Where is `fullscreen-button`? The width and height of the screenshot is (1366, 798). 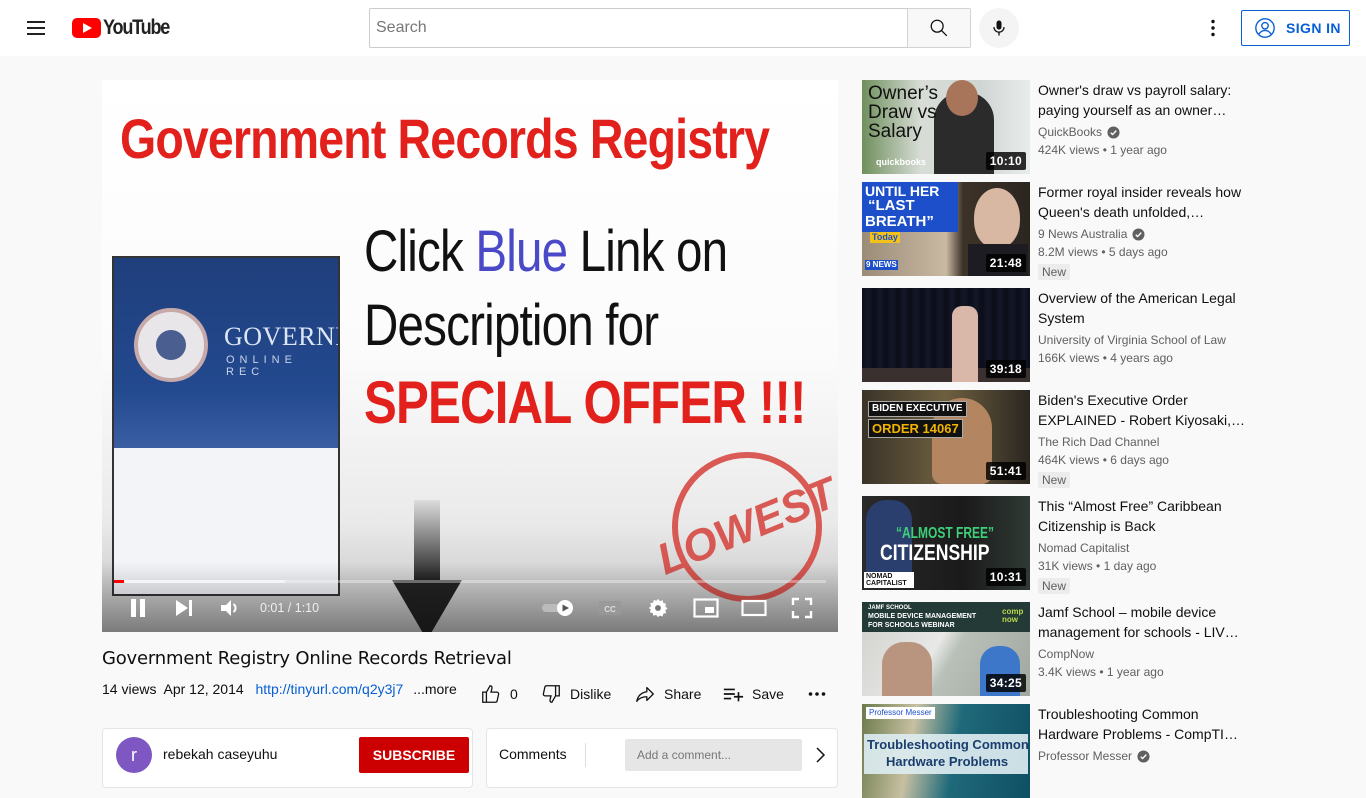
fullscreen-button is located at coordinates (802, 608).